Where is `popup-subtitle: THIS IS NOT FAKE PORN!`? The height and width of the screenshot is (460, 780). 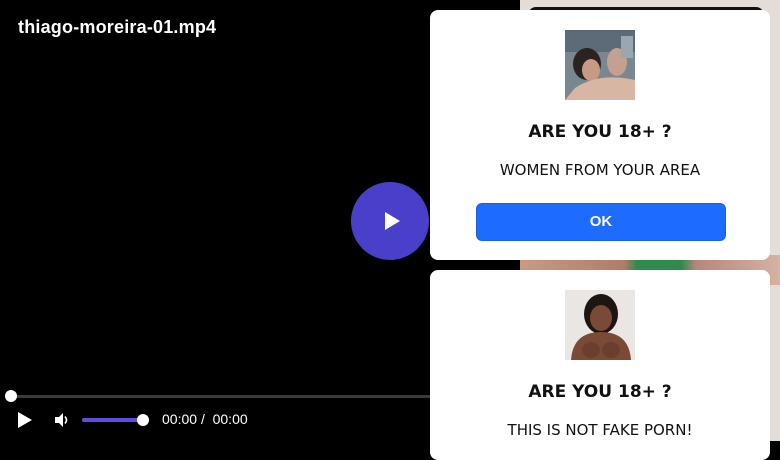
popup-subtitle: THIS IS NOT FAKE PORN! is located at coordinates (600, 430).